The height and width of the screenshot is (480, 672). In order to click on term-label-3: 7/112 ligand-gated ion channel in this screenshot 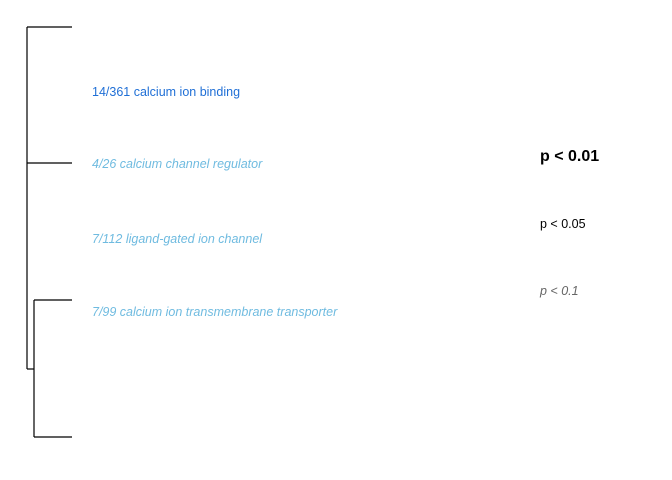, I will do `click(177, 239)`.